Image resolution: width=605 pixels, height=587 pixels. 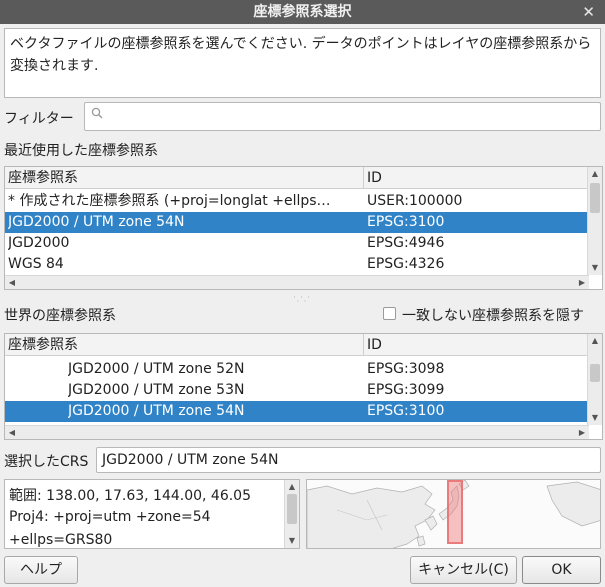 I want to click on filter-field, so click(x=342, y=116).